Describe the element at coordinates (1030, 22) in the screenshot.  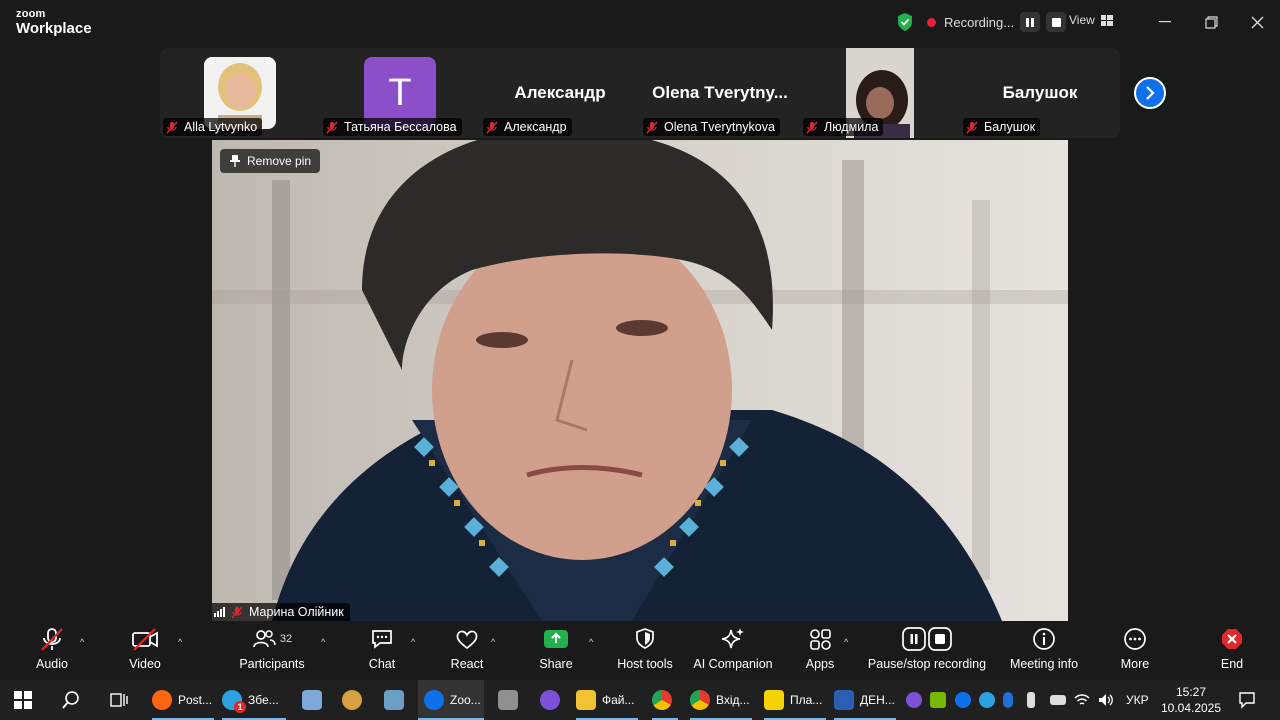
I see `pause-recording-button` at that location.